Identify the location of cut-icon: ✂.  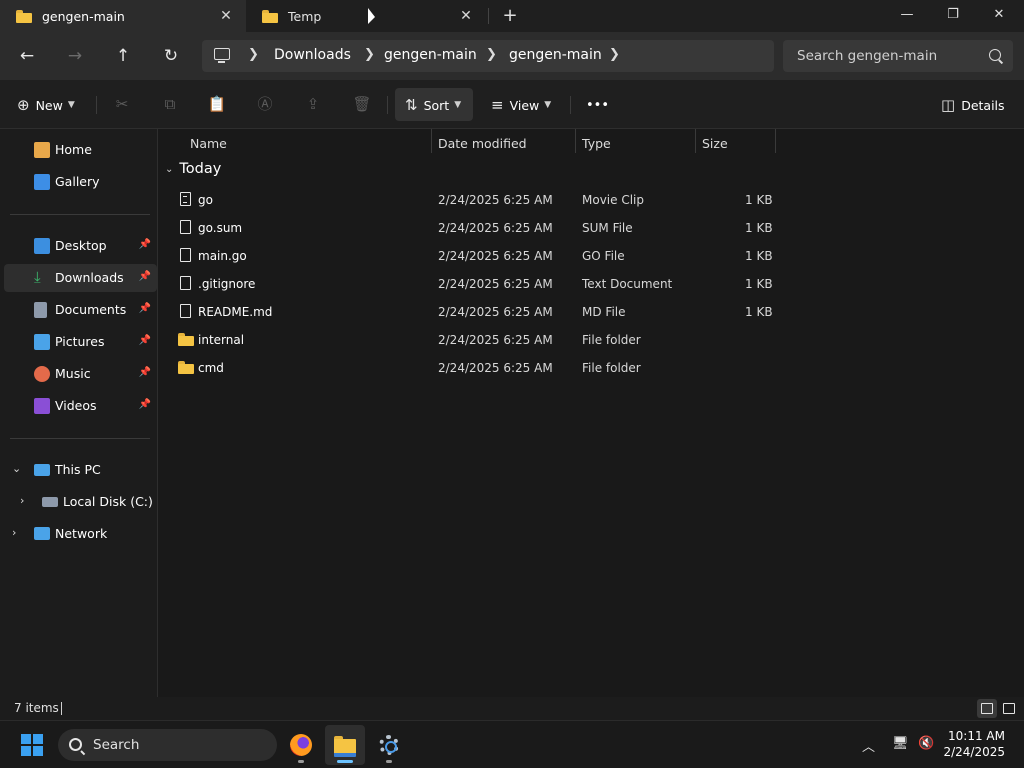
(122, 104).